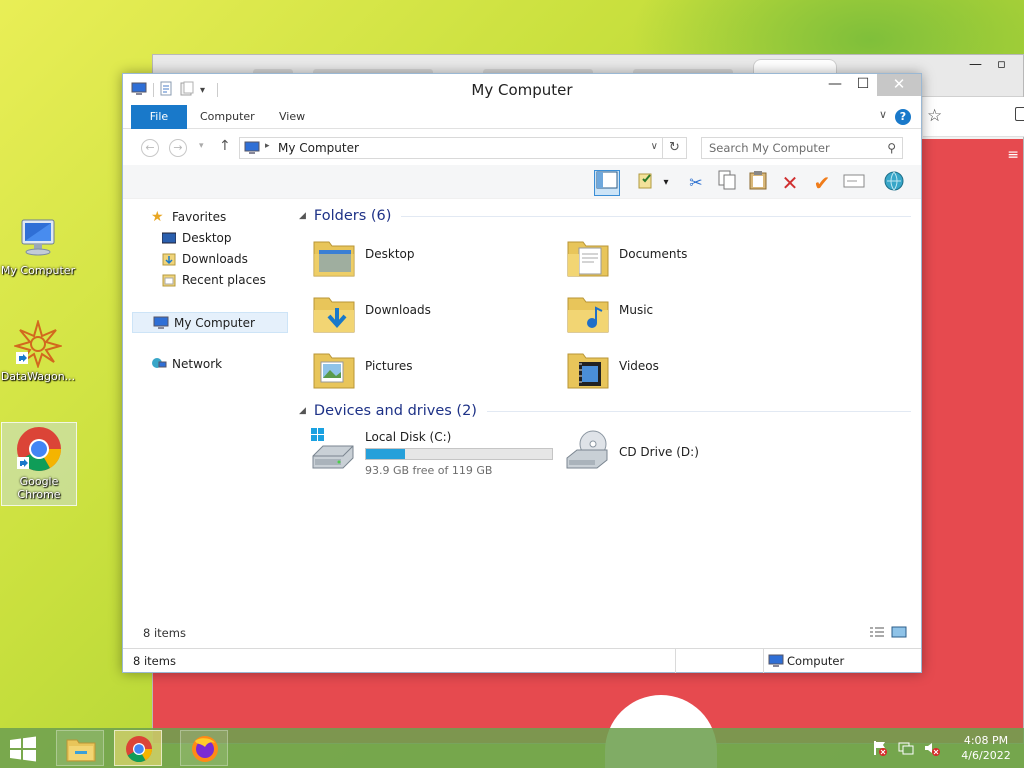  I want to click on window-title: My Computer, so click(522, 90).